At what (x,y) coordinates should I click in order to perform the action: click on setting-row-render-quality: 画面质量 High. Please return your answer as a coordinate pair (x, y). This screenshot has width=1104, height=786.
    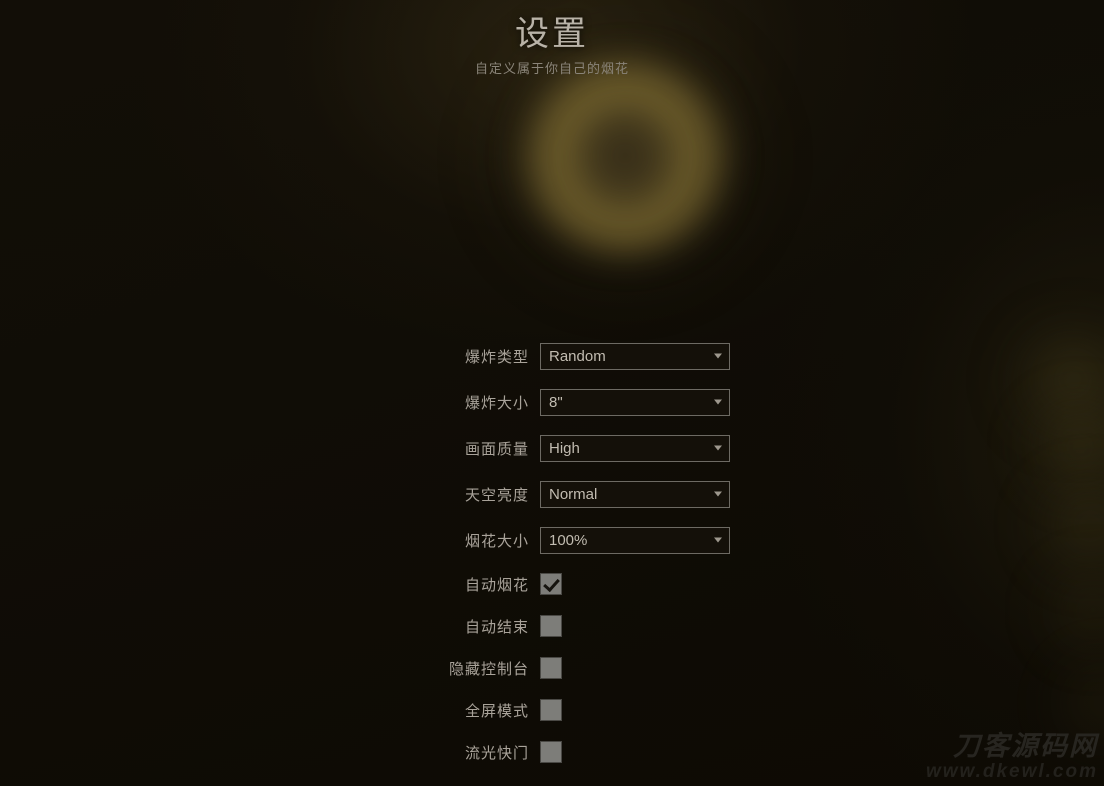
    Looking at the image, I should click on (552, 448).